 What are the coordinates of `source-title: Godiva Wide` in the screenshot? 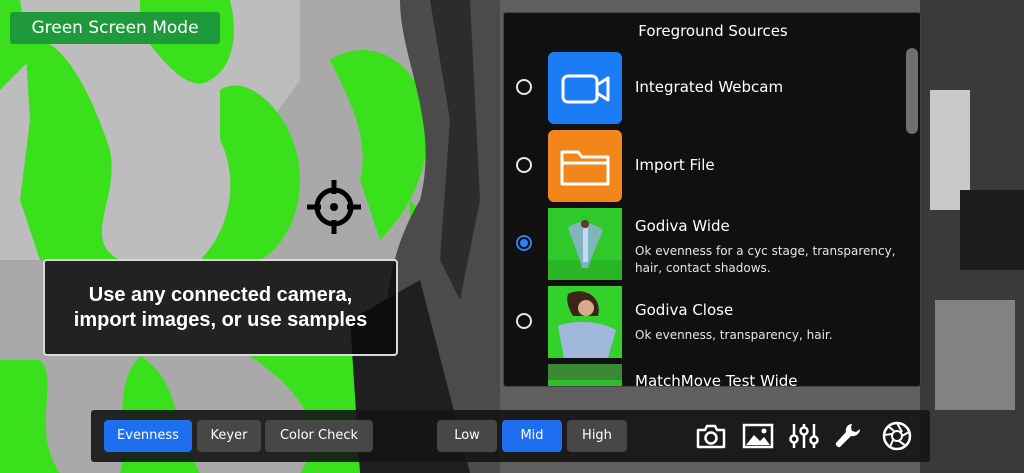 It's located at (682, 226).